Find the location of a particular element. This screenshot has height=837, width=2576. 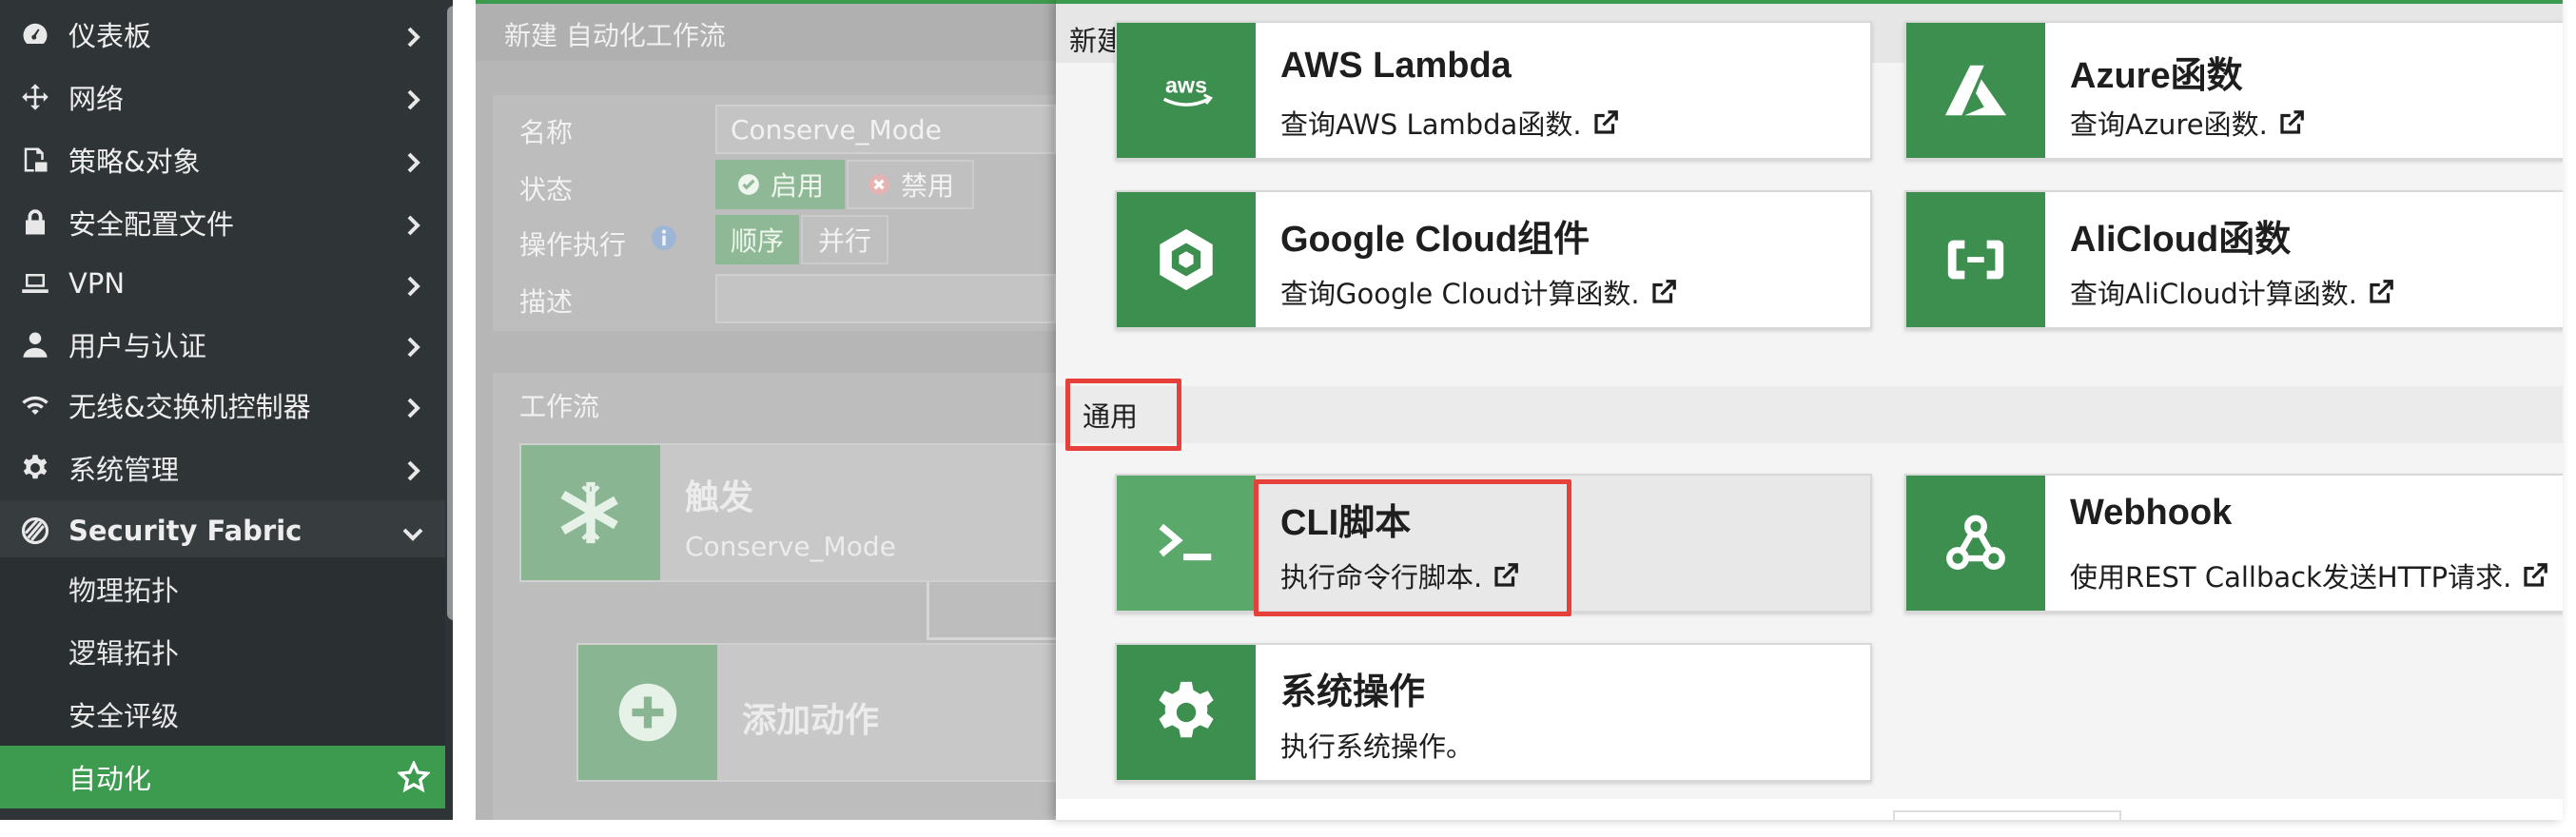

close-circle-icon is located at coordinates (879, 185).